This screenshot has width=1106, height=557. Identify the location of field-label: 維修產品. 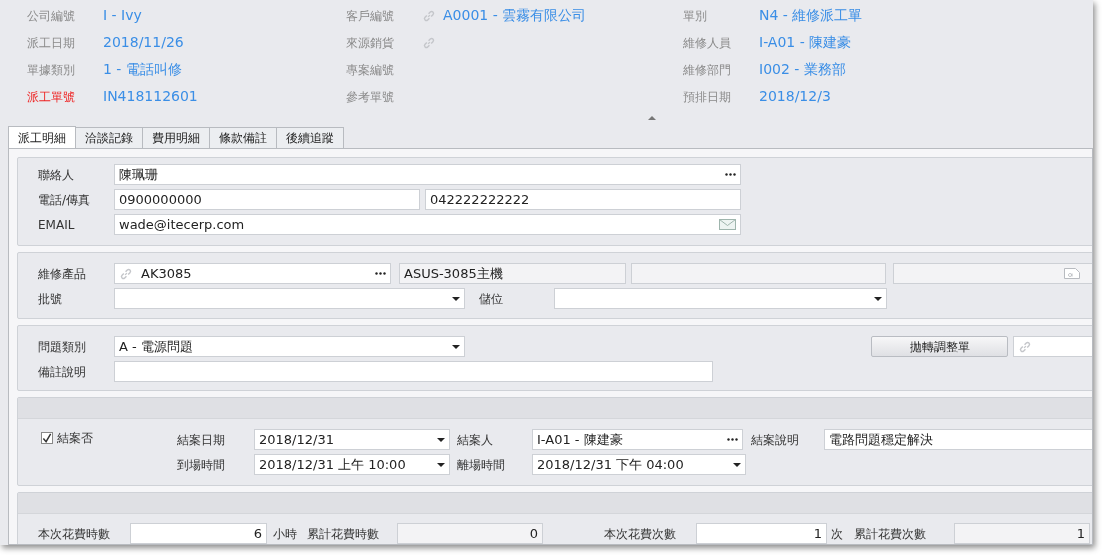
(62, 274).